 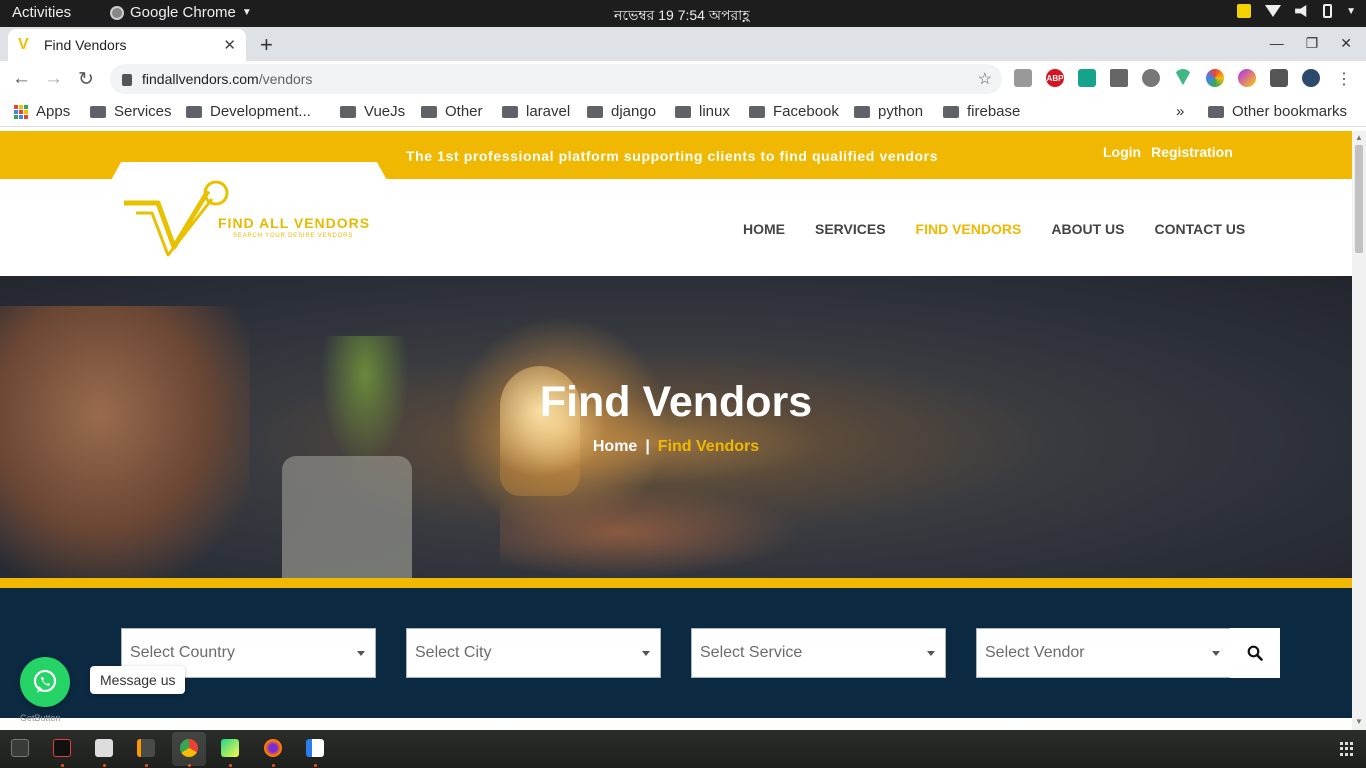 I want to click on reload-icon: ↻, so click(x=86, y=79).